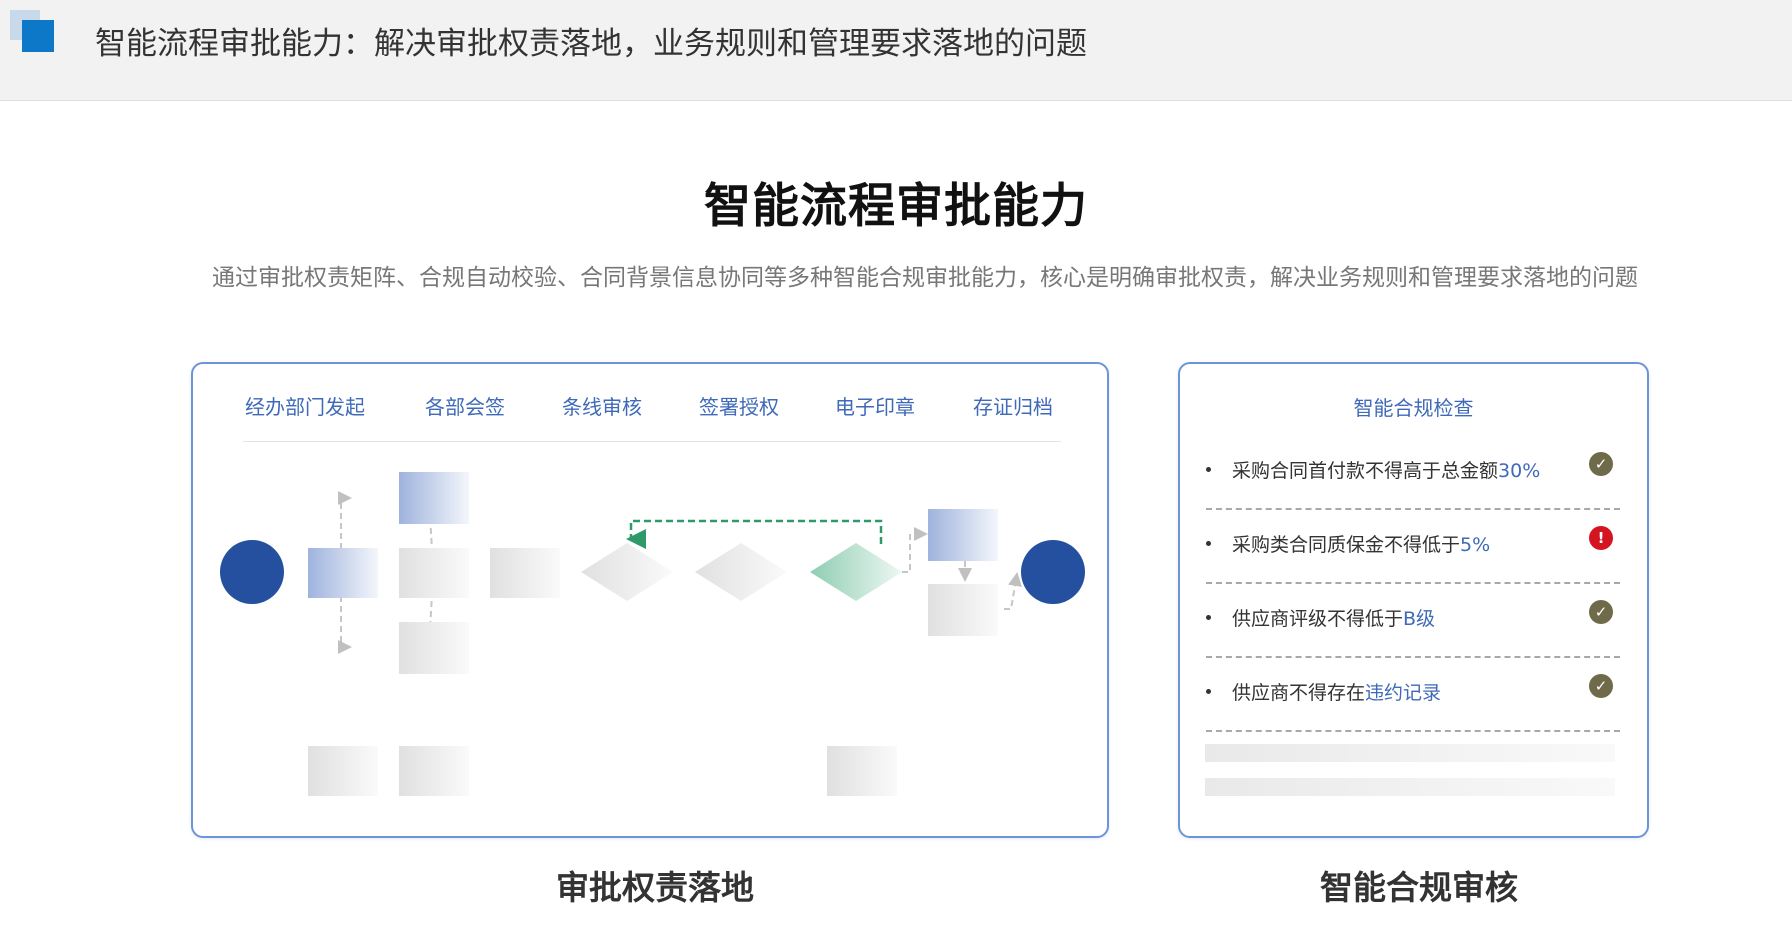 This screenshot has height=932, width=1792. I want to click on page-header: 智能流程审批能力：解决审批权责落地，业务规则和管理要求落地的问题, so click(896, 50).